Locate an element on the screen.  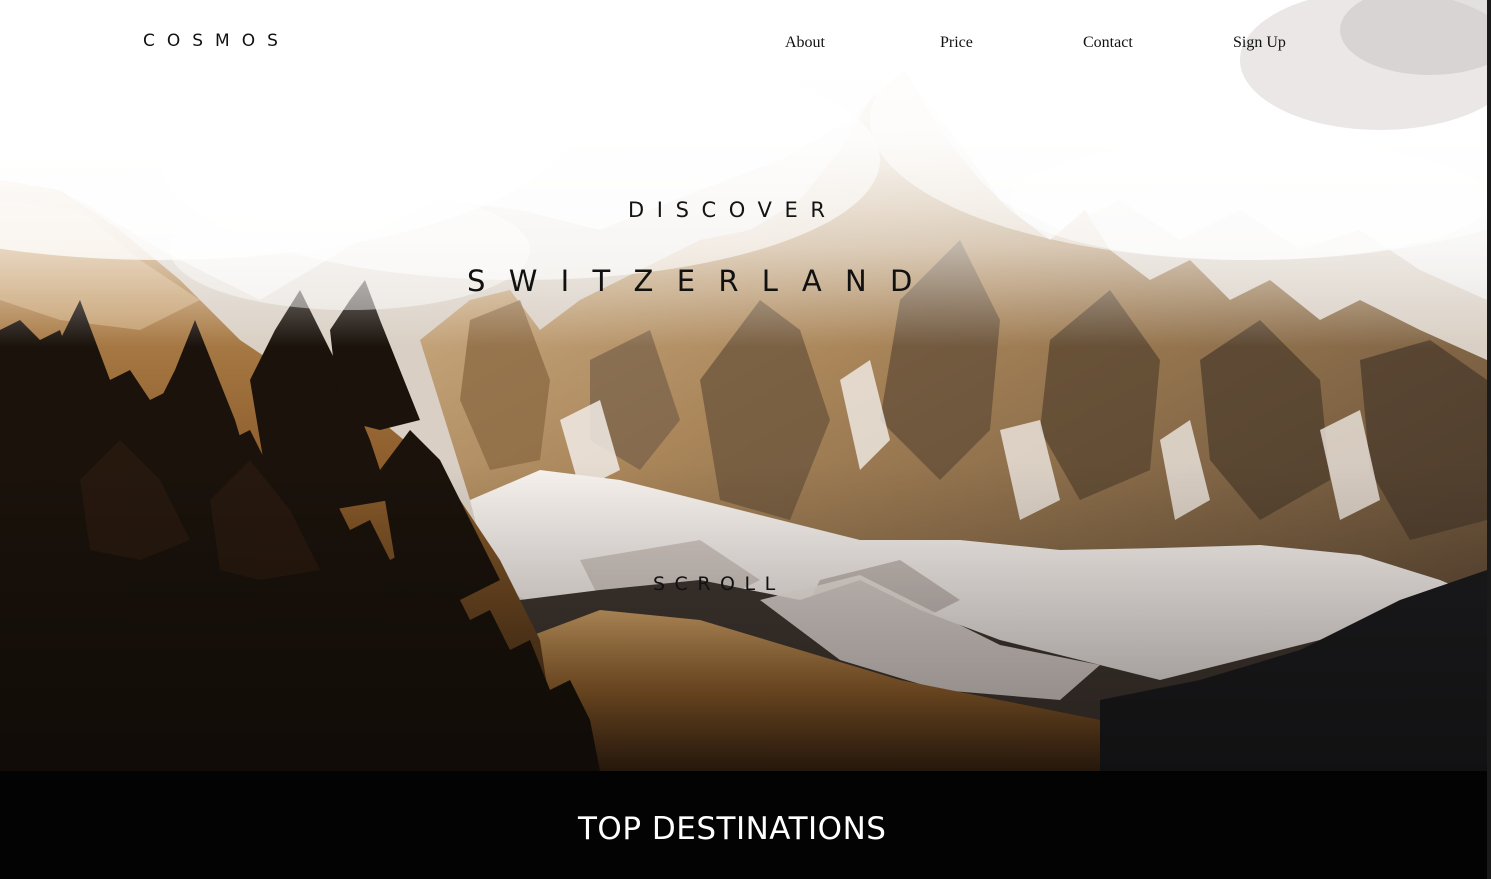
page-edge is located at coordinates (1489, 439).